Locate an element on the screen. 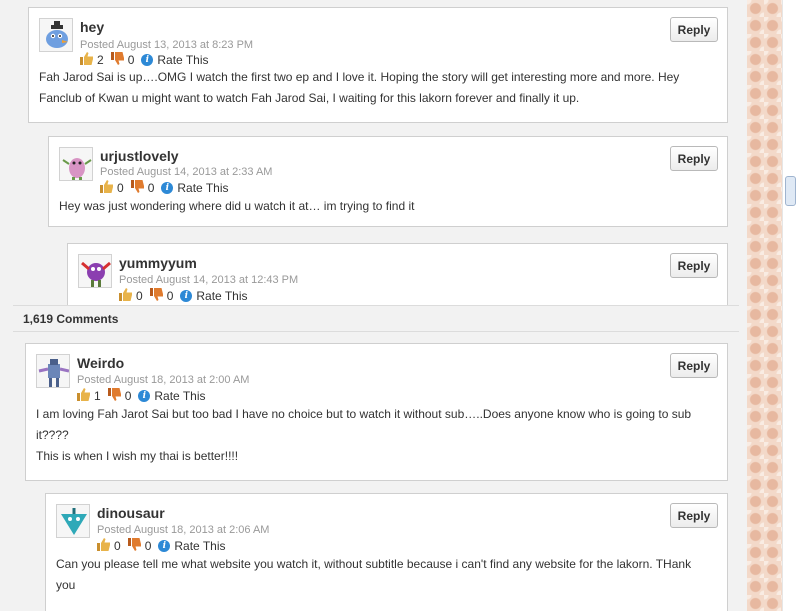 The width and height of the screenshot is (797, 611). comment-date: Posted August 14, 2013 at 2:33 AM is located at coordinates (186, 172).